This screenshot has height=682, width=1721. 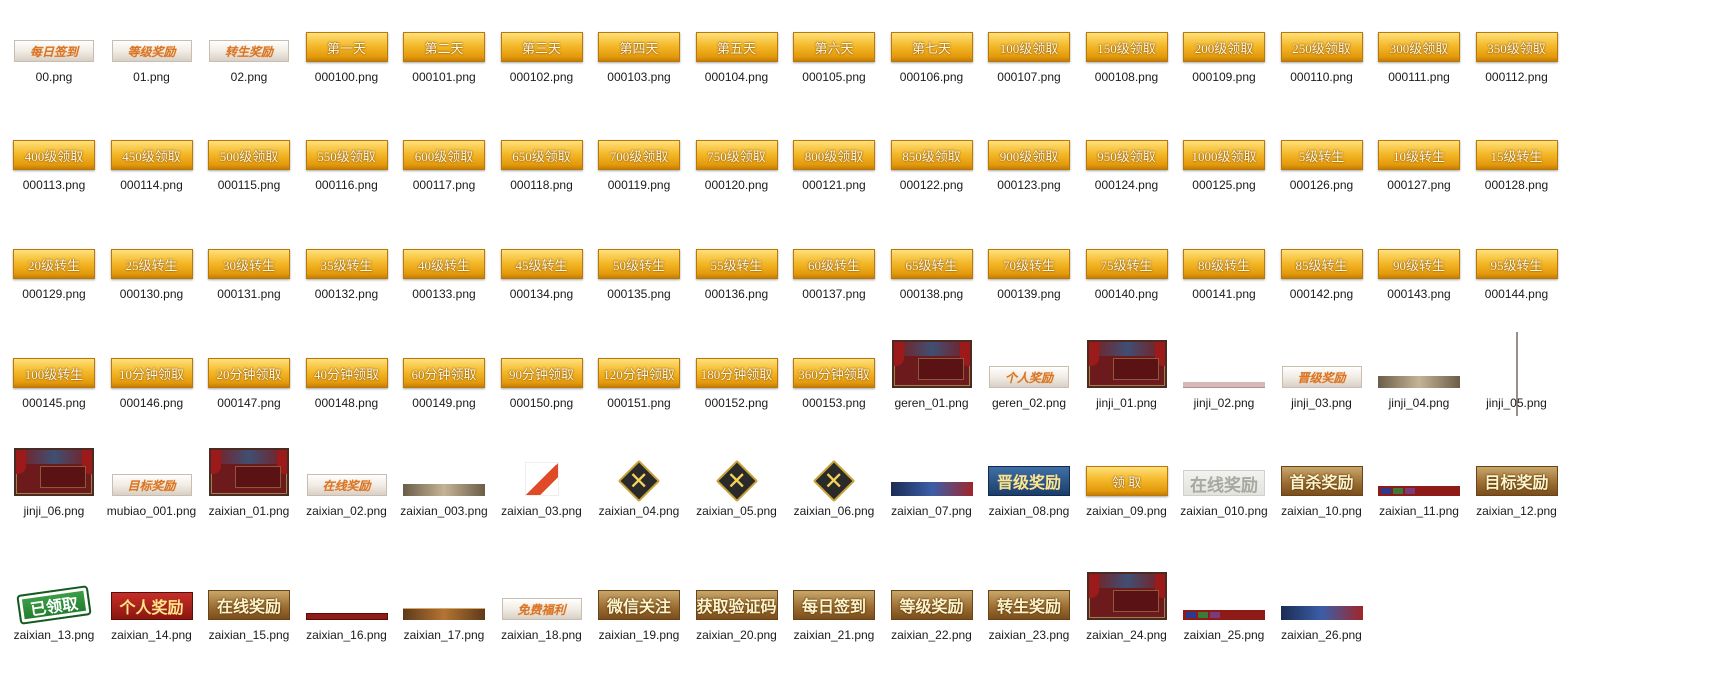 What do you see at coordinates (1419, 264) in the screenshot?
I see `file-thumbnail: 90级转生` at bounding box center [1419, 264].